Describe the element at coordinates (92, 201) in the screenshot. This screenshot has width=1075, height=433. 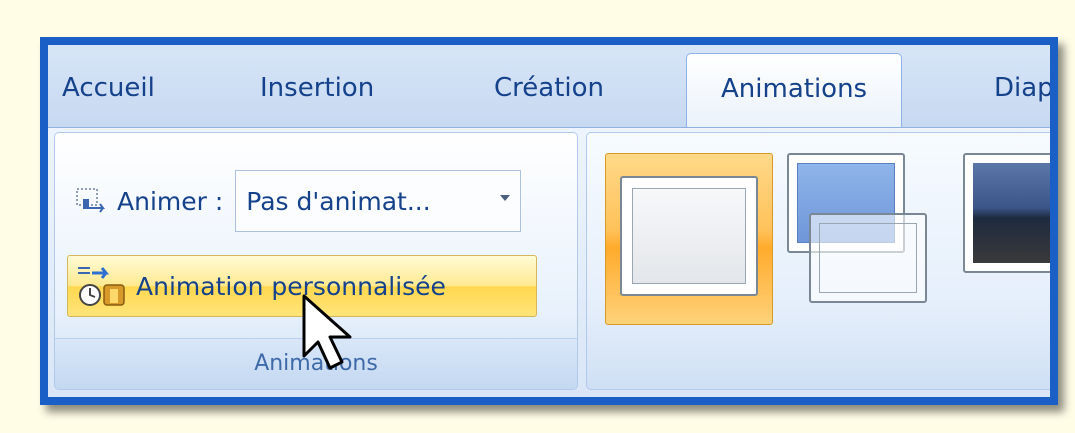
I see `animate-icon` at that location.